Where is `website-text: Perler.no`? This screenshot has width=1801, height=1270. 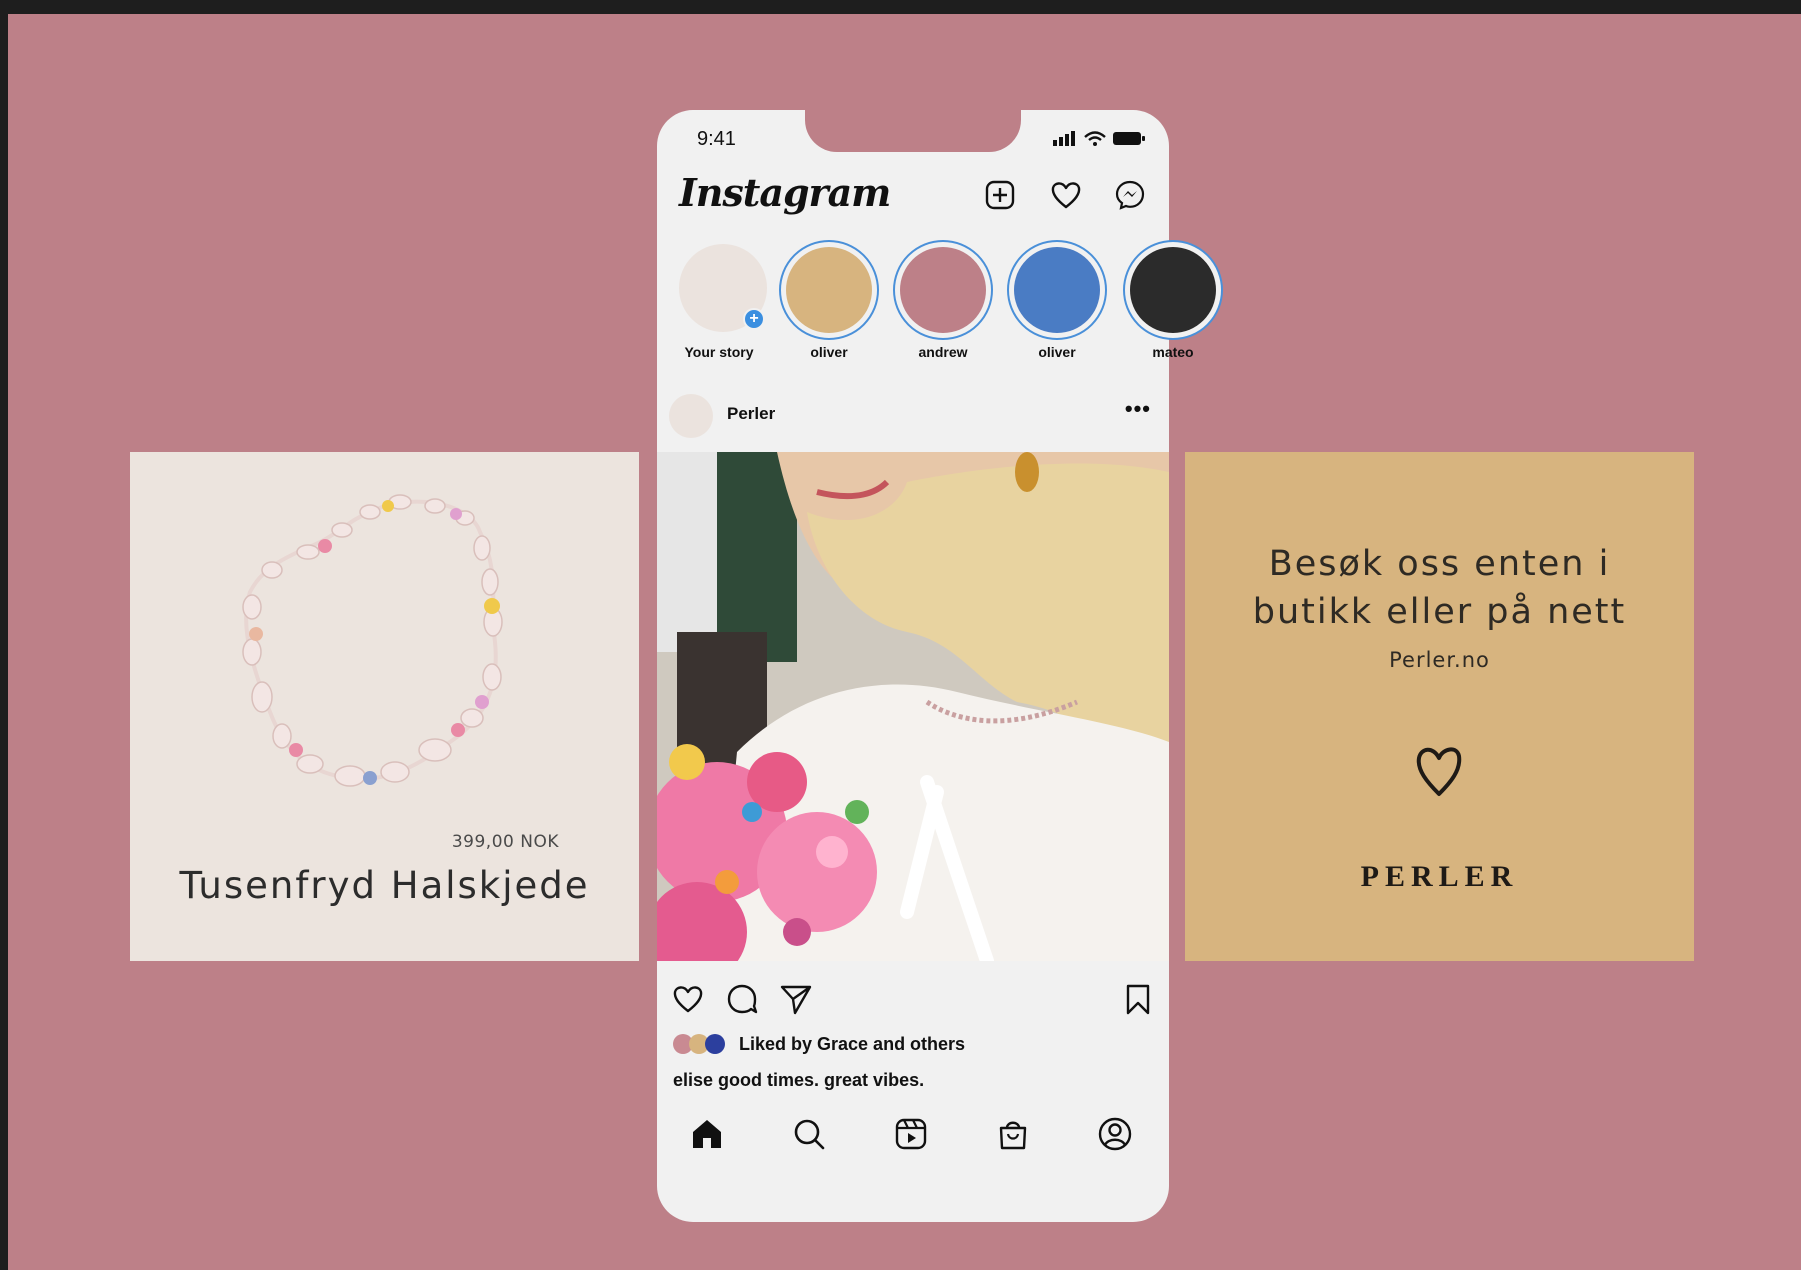
website-text: Perler.no is located at coordinates (1439, 660).